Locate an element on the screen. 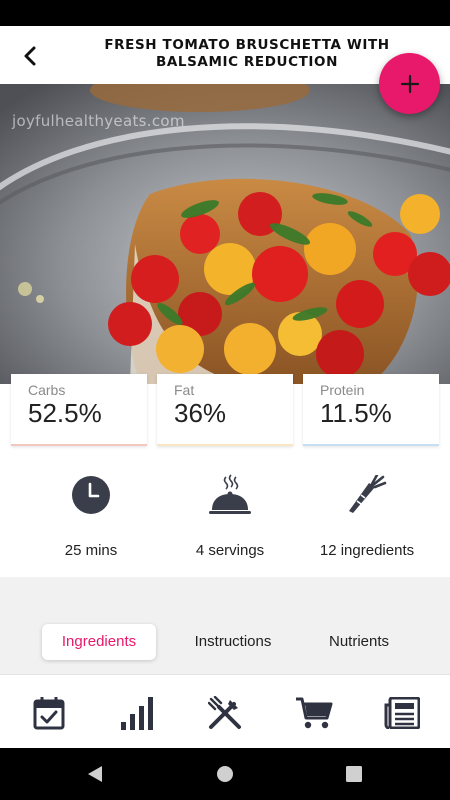 Image resolution: width=450 pixels, height=800 pixels. carbs-label: Carbs is located at coordinates (47, 390).